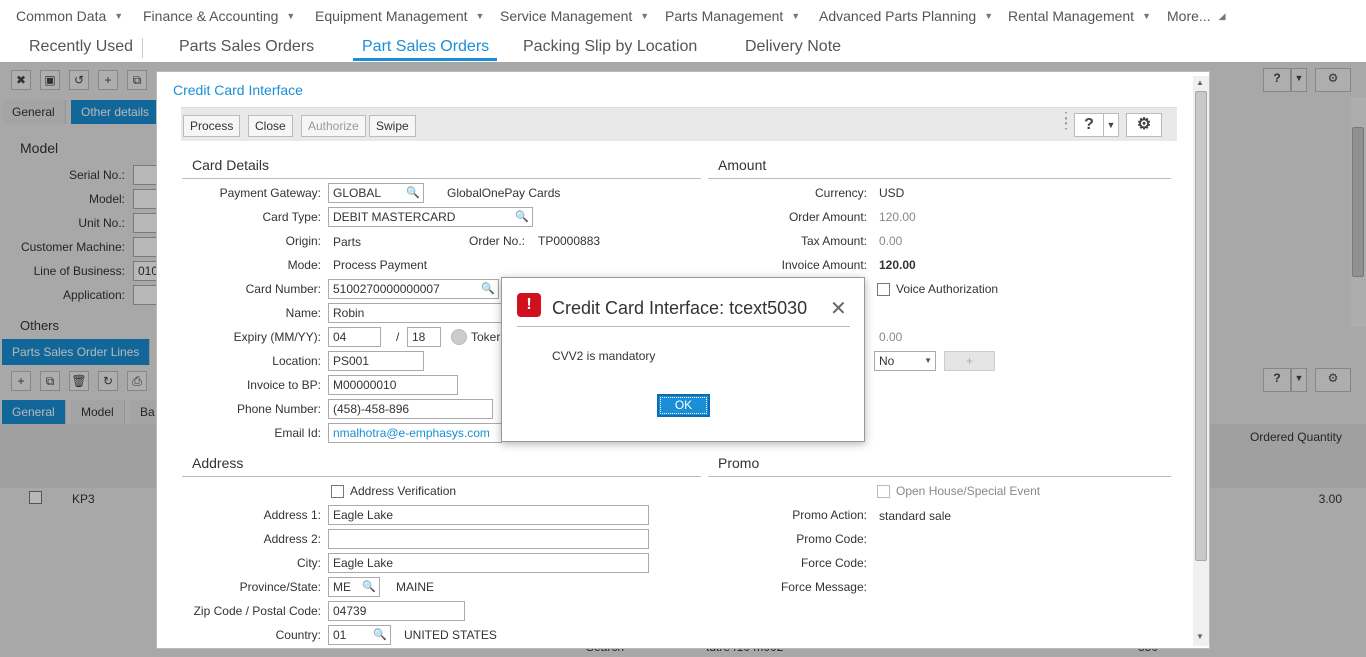  Describe the element at coordinates (303, 241) in the screenshot. I see `origin-label: Origin:` at that location.